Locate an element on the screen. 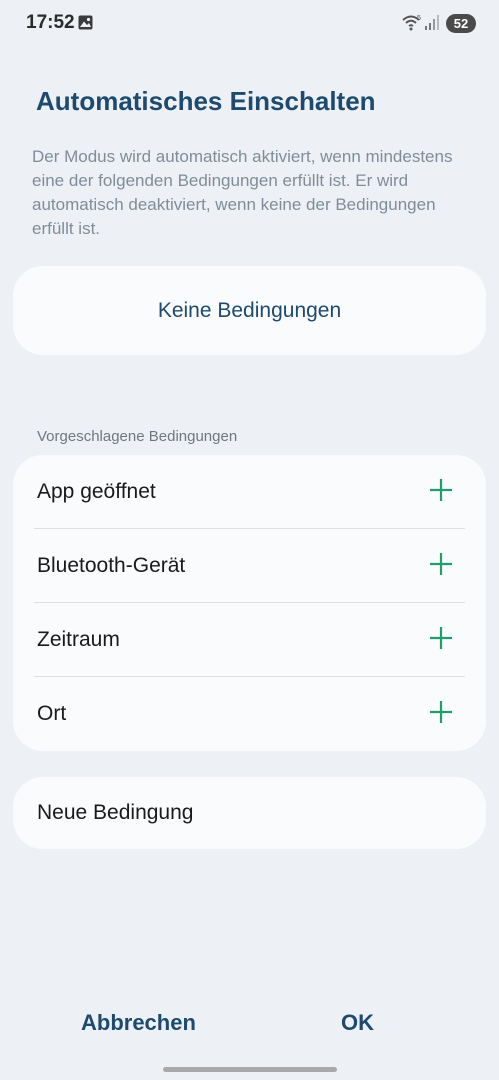  ok-button: OK is located at coordinates (357, 1023).